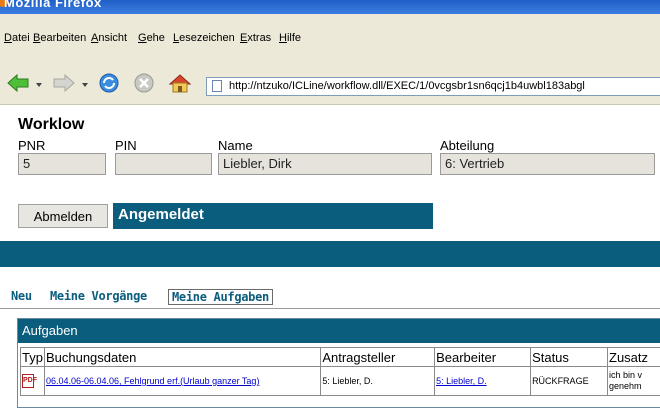 The height and width of the screenshot is (412, 660). I want to click on logout-button: Abmelden, so click(63, 216).